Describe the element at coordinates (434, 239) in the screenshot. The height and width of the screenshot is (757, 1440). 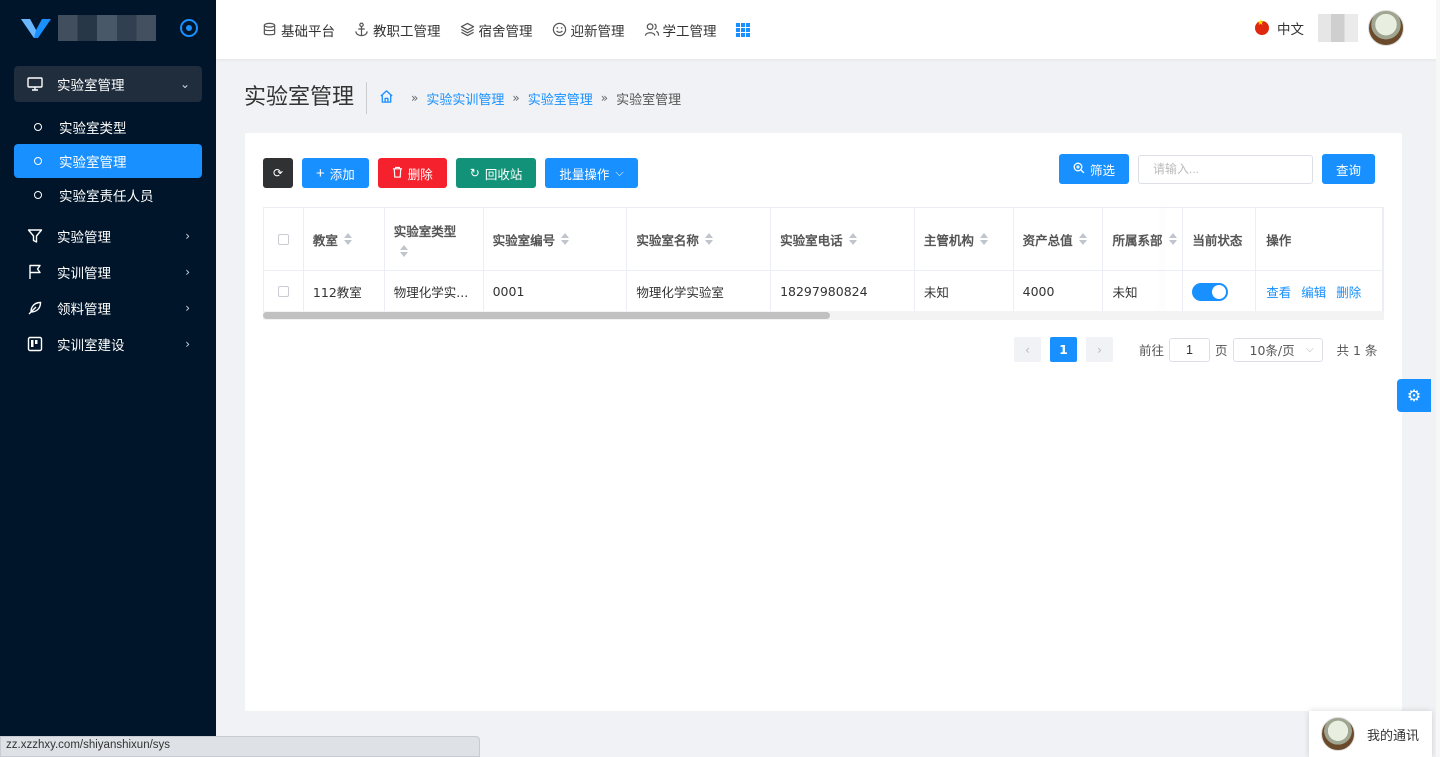
I see `column-header-lab-type: 实验室类型` at that location.